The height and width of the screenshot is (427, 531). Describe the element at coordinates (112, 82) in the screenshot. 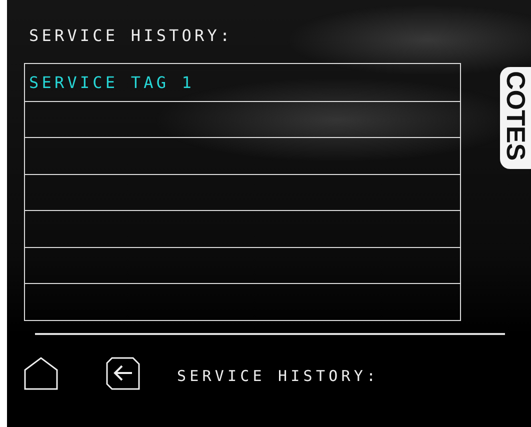

I see `service-tag: SERVICE TAG 1` at that location.